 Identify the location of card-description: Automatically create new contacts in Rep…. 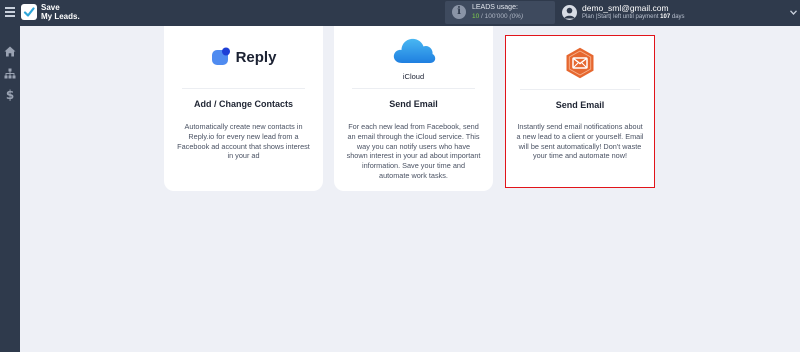
(243, 141).